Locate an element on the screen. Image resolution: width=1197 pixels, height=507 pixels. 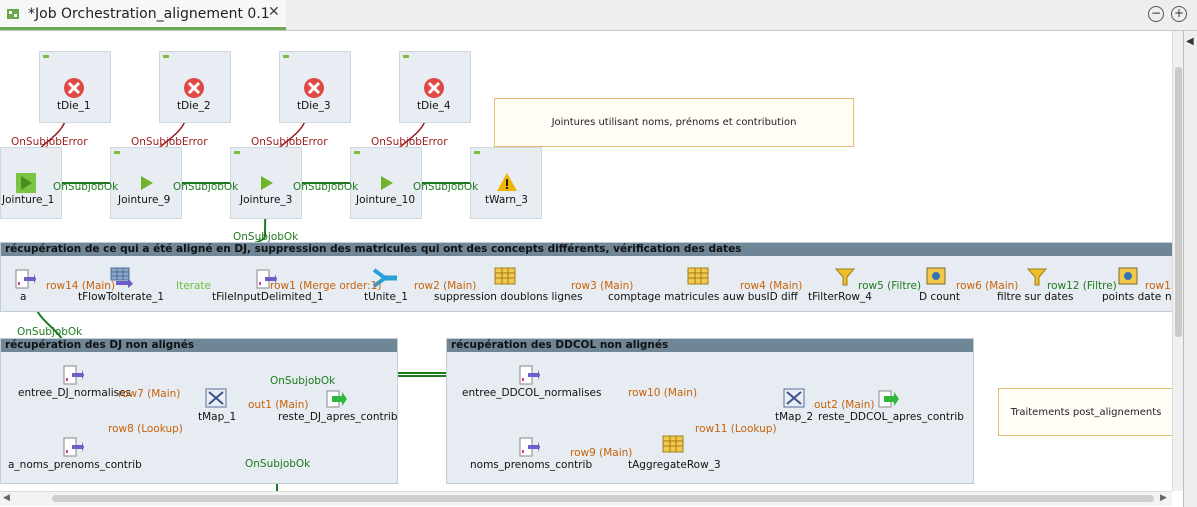
job-tab: *Job Orchestration_alignement 0.1 ✕ is located at coordinates (143, 15).